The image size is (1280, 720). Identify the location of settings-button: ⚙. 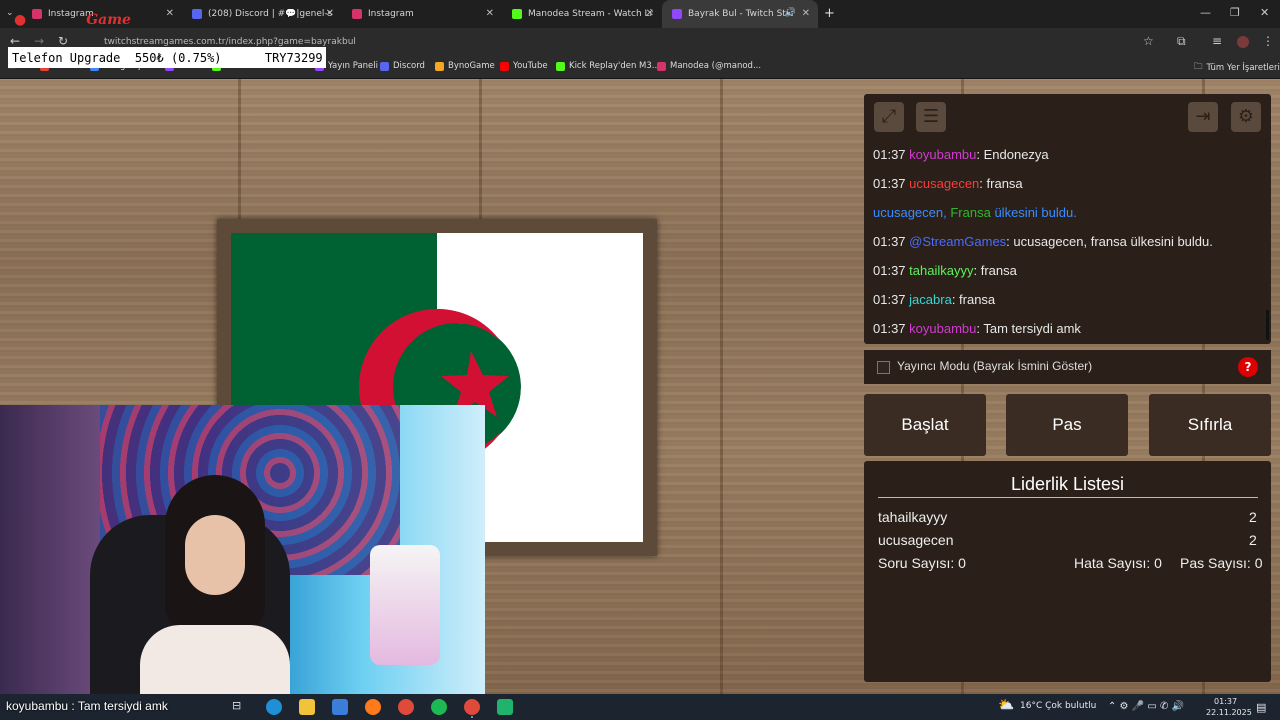
(1246, 117).